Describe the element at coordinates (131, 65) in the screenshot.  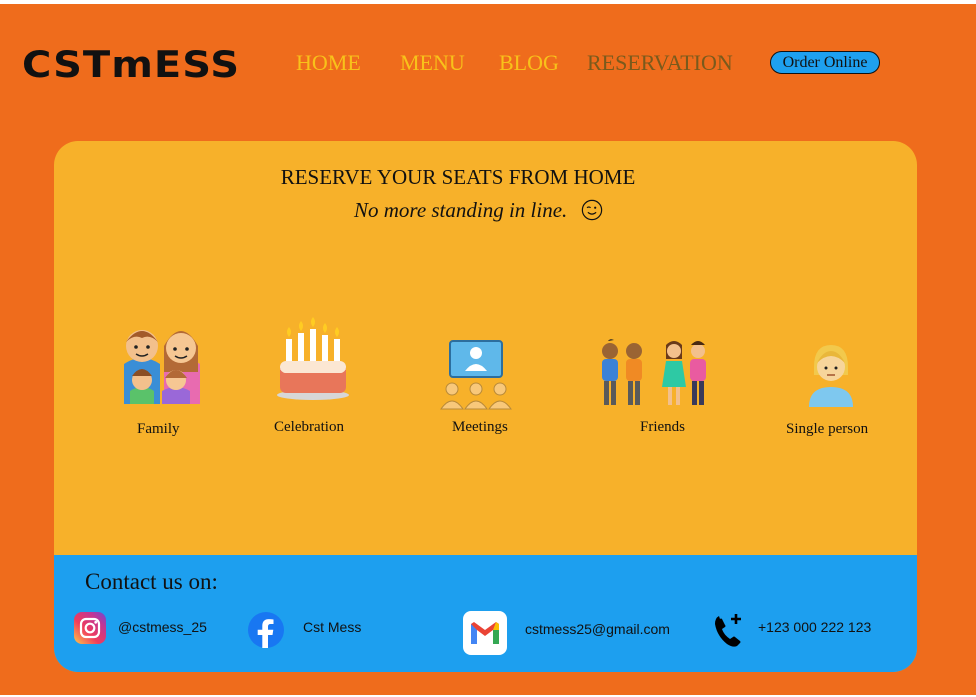
I see `site-logo: CSTmESS` at that location.